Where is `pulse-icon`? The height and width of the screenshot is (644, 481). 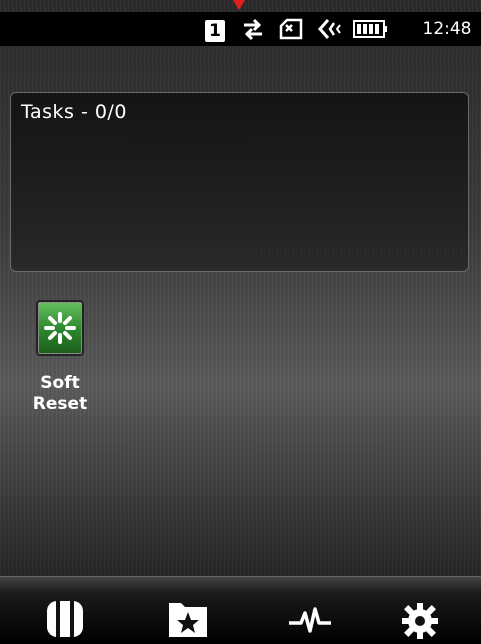
pulse-icon is located at coordinates (310, 617).